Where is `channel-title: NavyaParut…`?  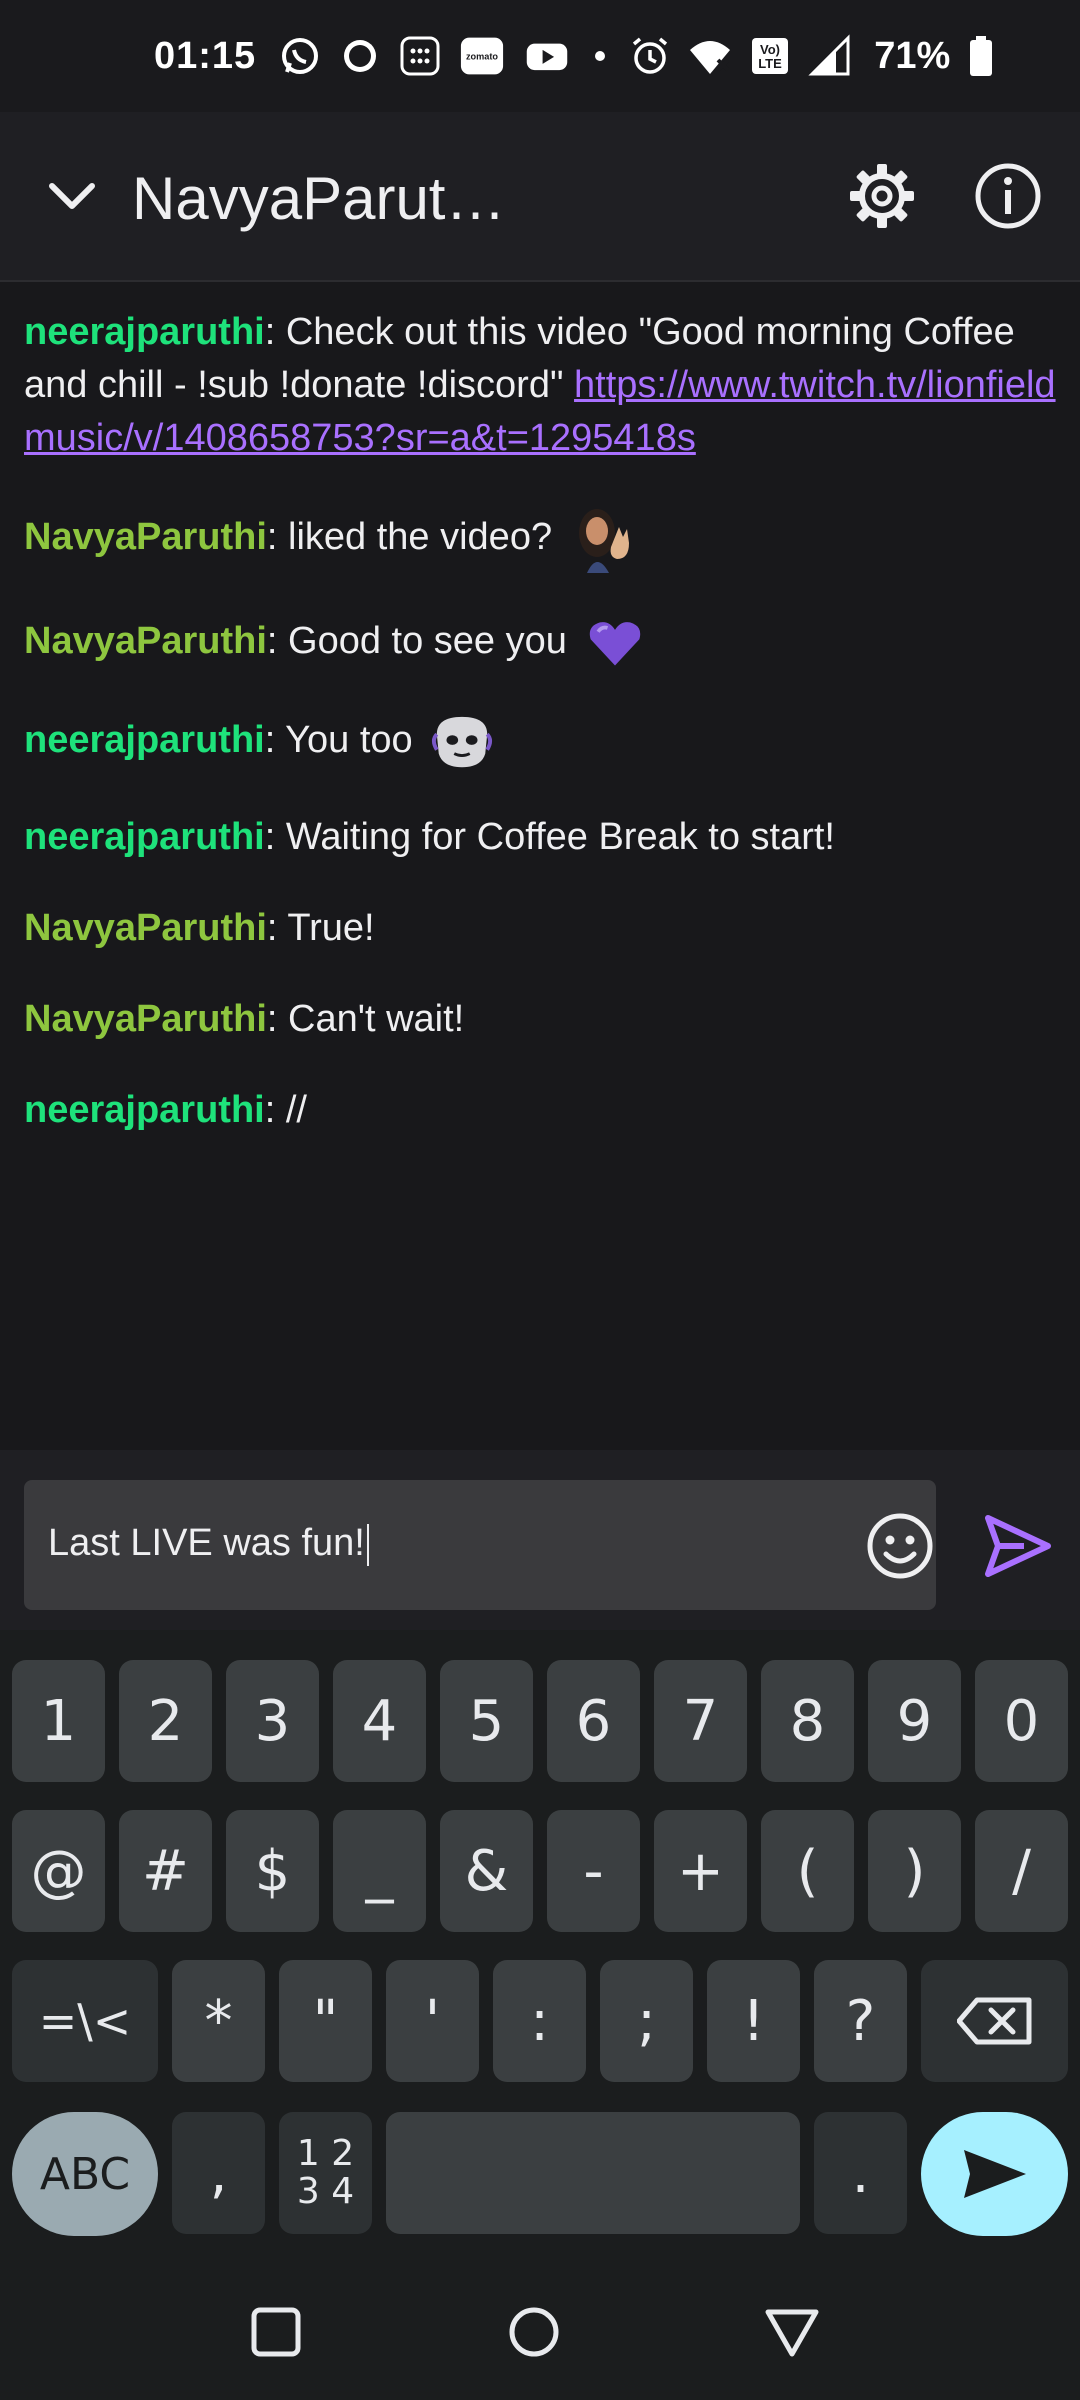 channel-title: NavyaParut… is located at coordinates (319, 198).